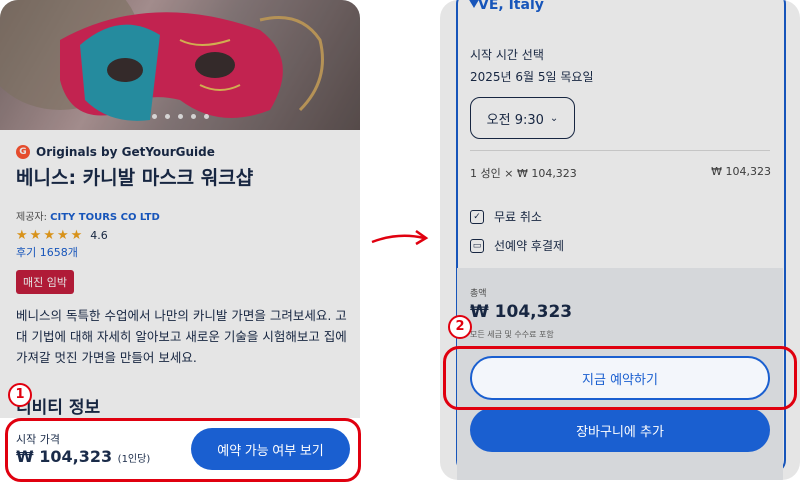  What do you see at coordinates (460, 327) in the screenshot?
I see `step-marker-2: 2` at bounding box center [460, 327].